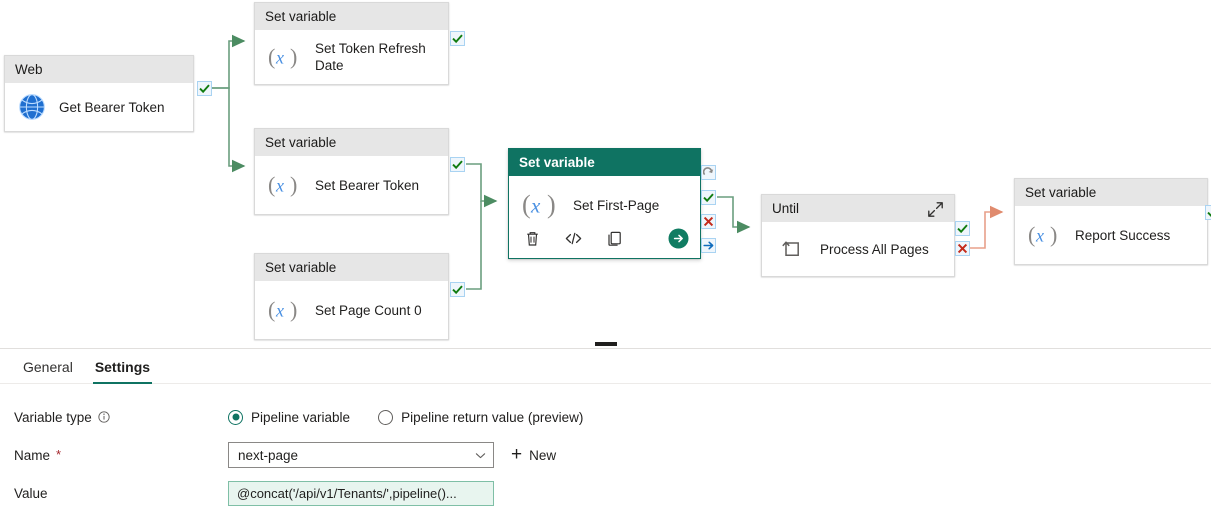 This screenshot has height=516, width=1211. Describe the element at coordinates (361, 455) in the screenshot. I see `name-select: next-page` at that location.